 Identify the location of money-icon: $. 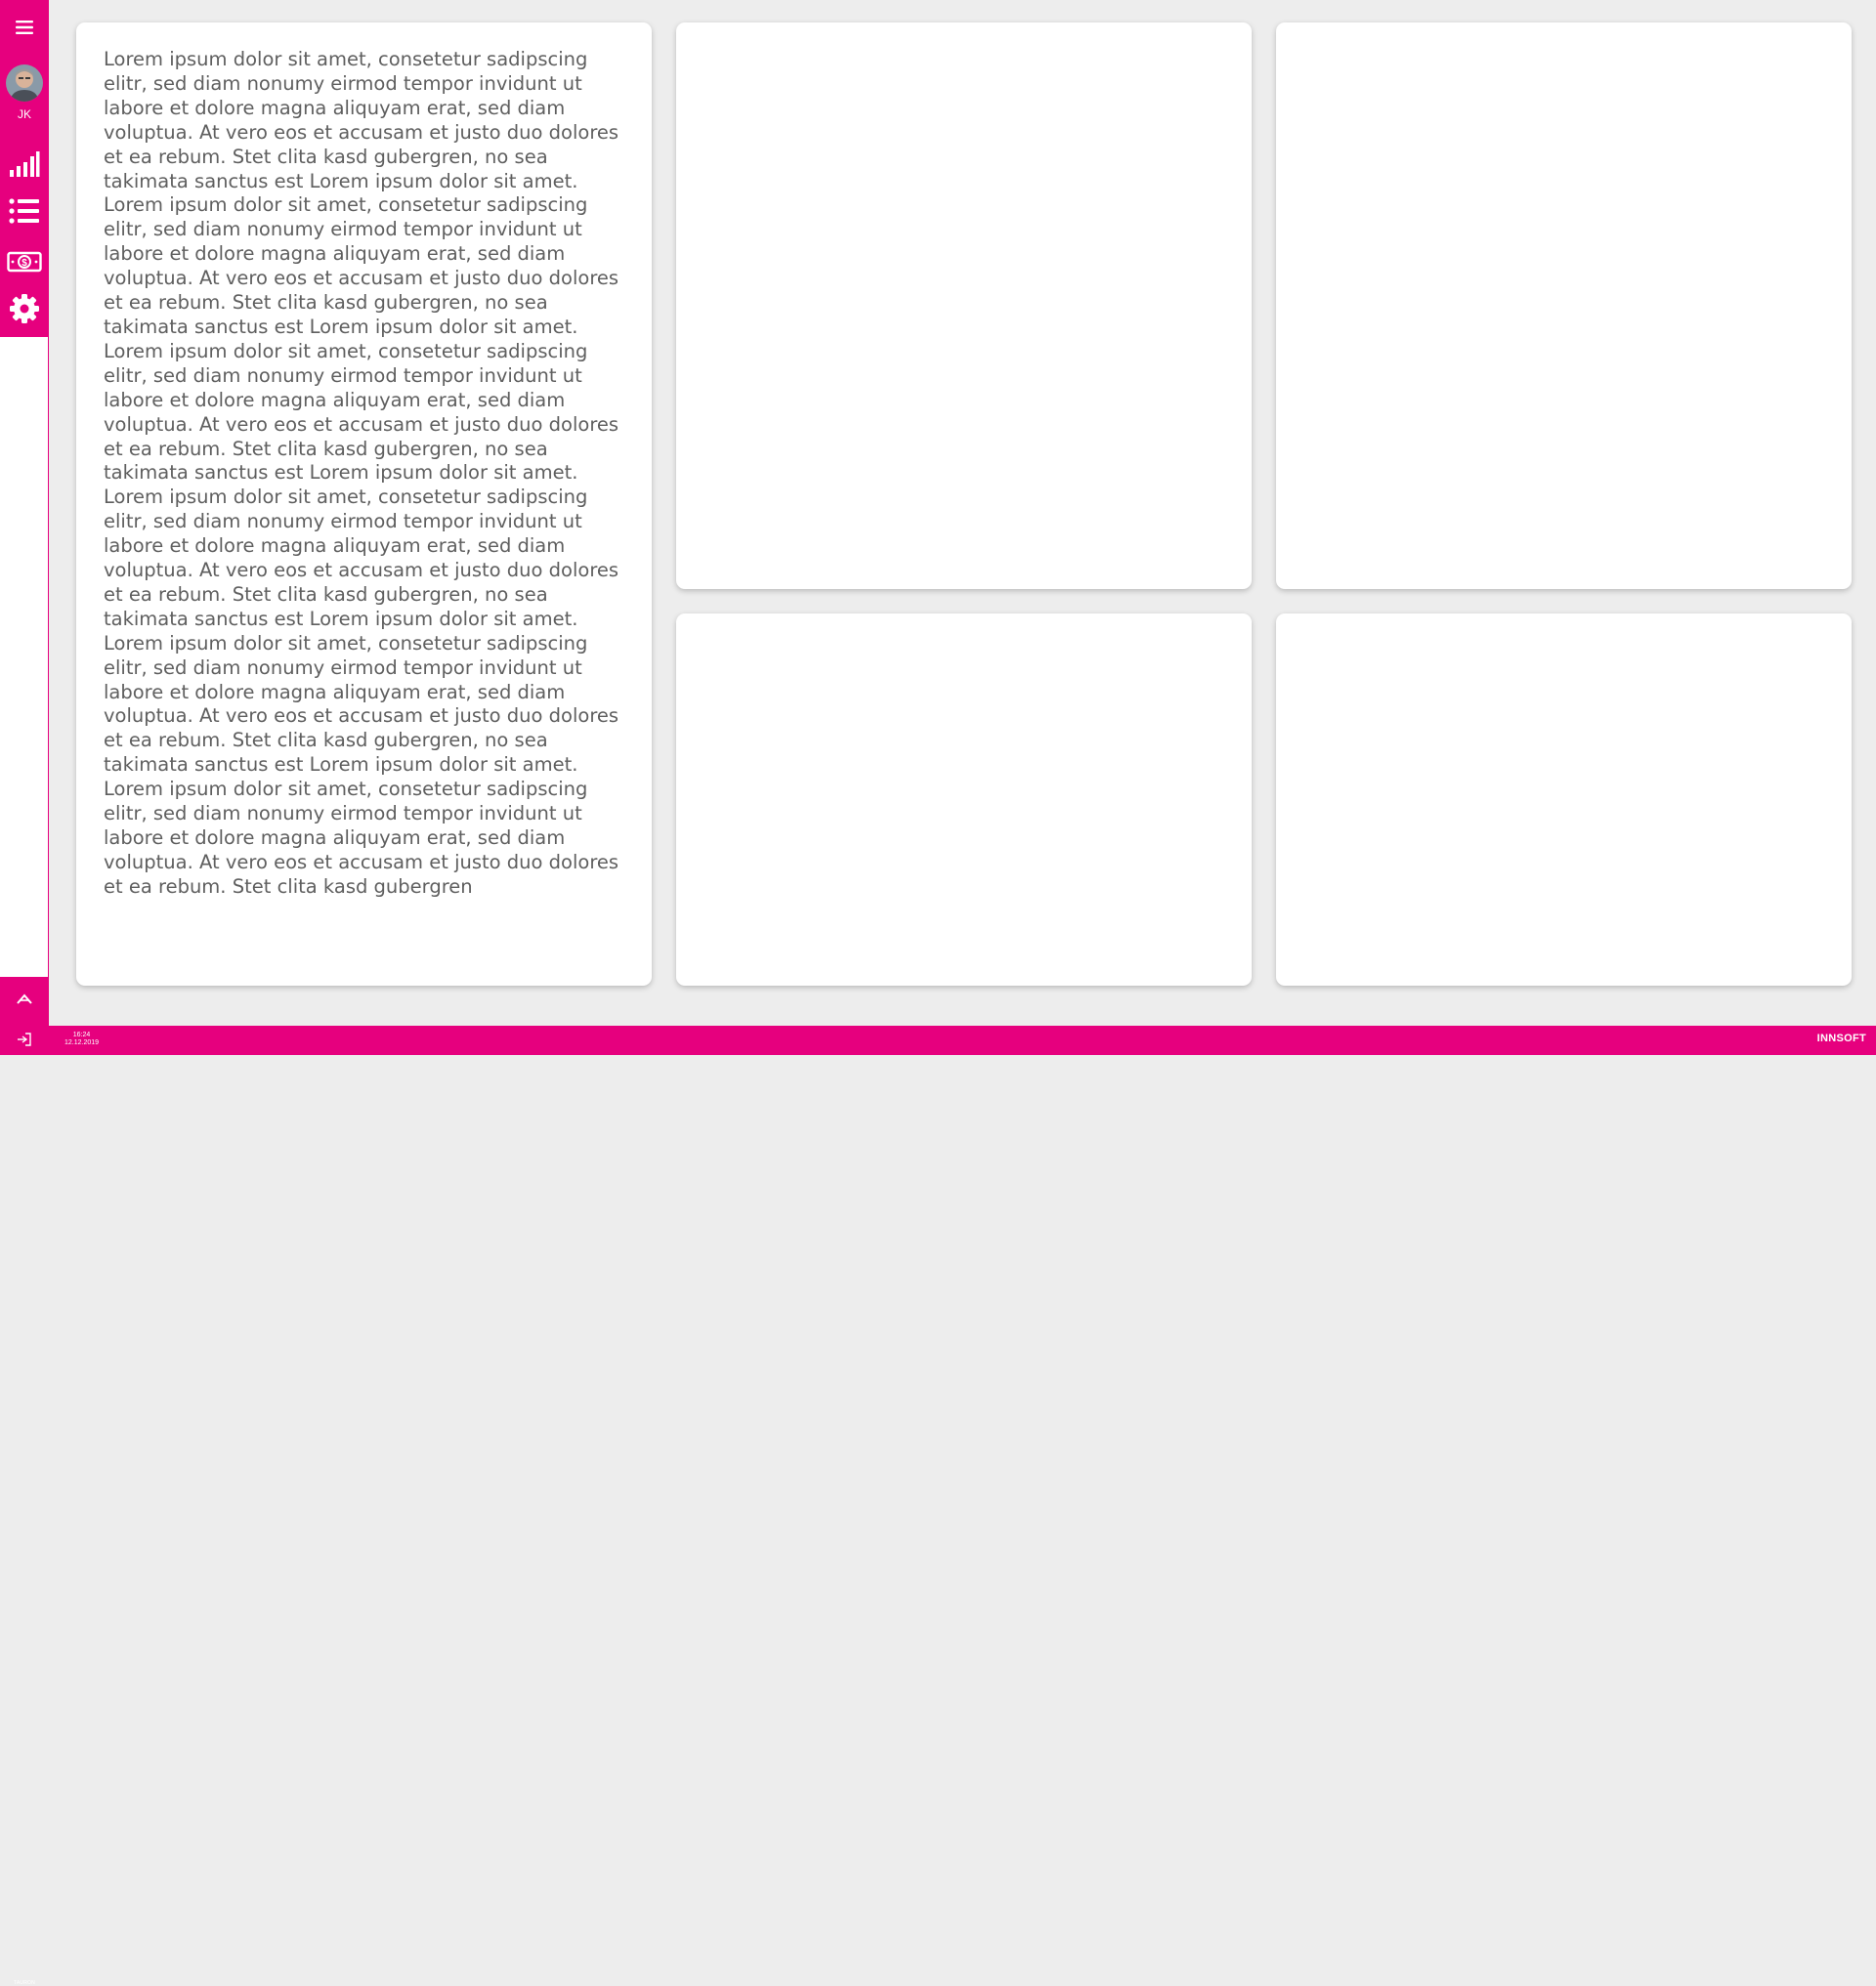
(24, 263).